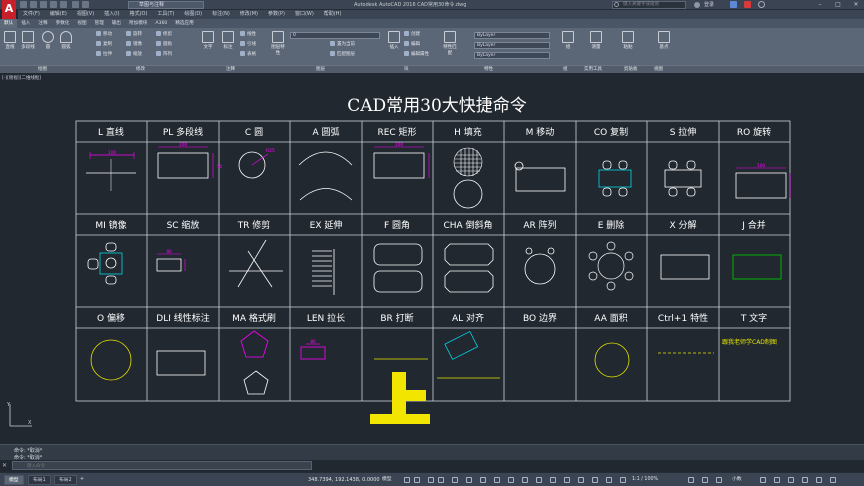  Describe the element at coordinates (276, 14) in the screenshot. I see `menu-parametric: 参数(P)` at that location.